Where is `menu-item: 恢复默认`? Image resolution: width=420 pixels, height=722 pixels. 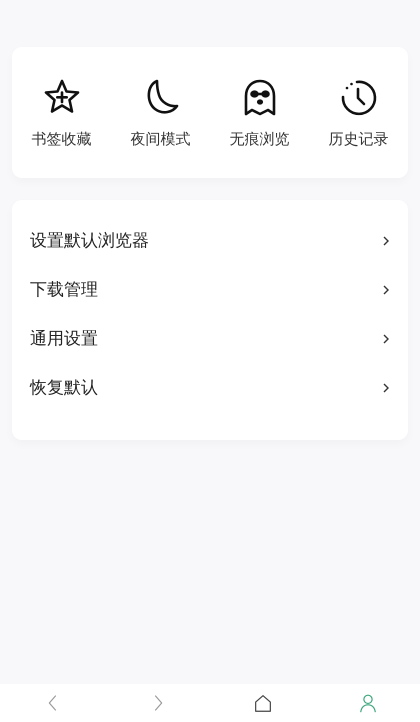 menu-item: 恢复默认 is located at coordinates (210, 387).